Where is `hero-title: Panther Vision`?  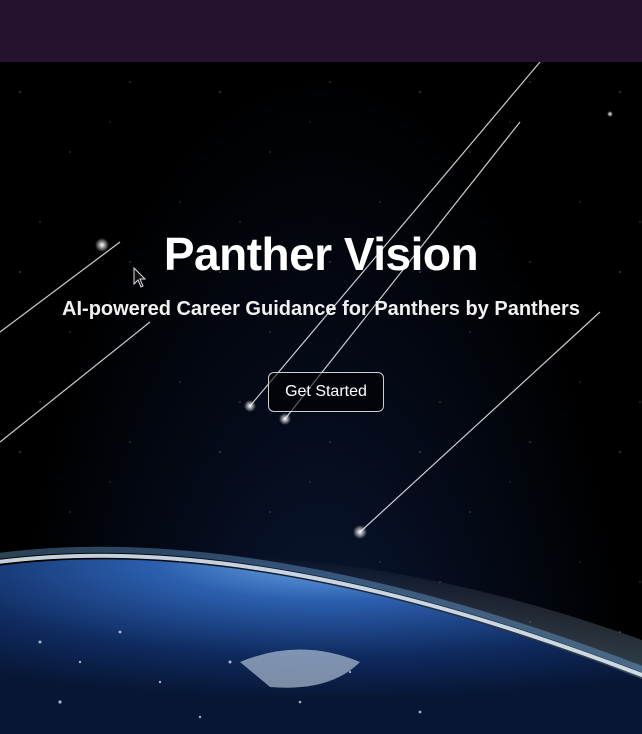 hero-title: Panther Vision is located at coordinates (321, 254).